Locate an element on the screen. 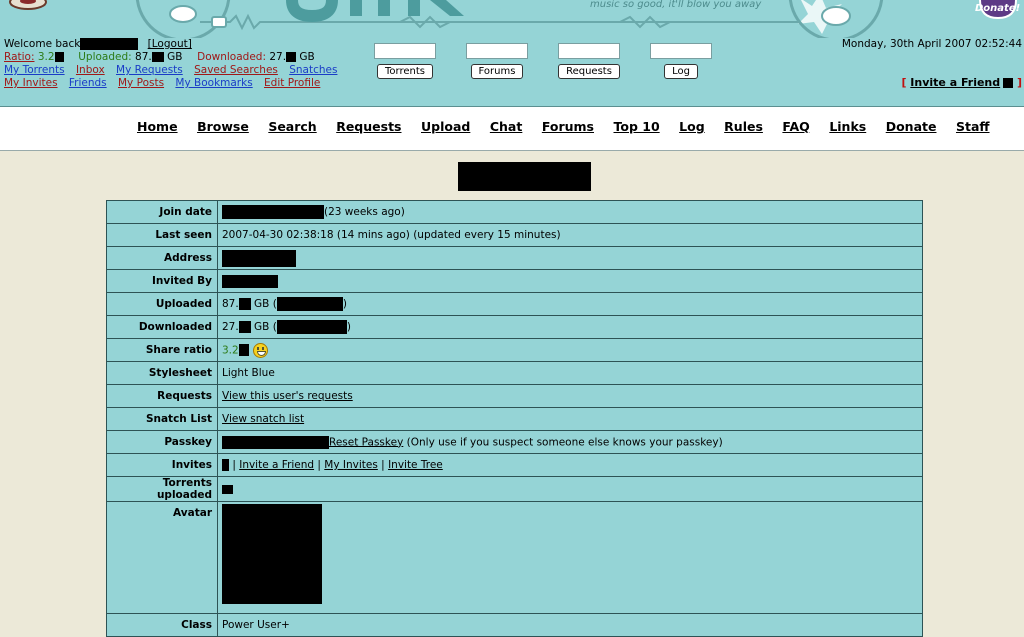 This screenshot has height=637, width=1024. snatches-link: Snatches is located at coordinates (313, 70).